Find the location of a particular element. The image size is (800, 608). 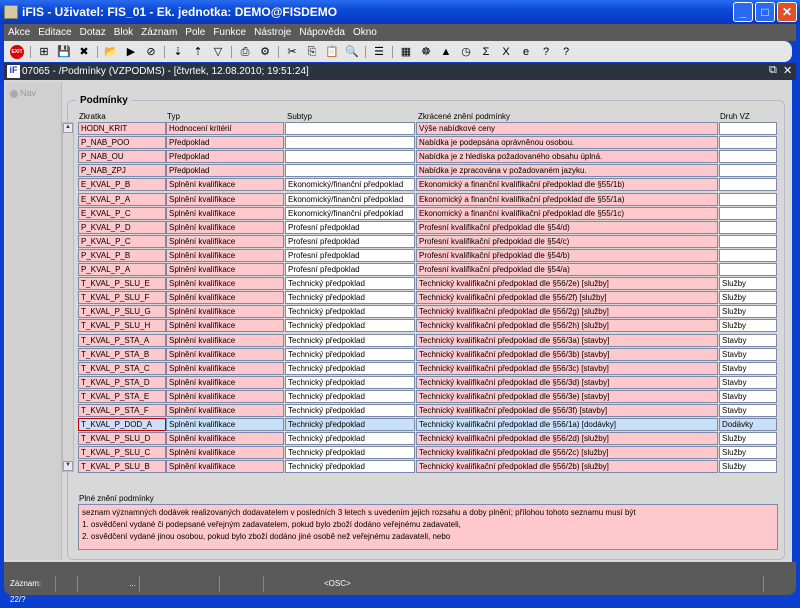

cell-zkratka: T_KVAL_P_SLU_F is located at coordinates (122, 298).